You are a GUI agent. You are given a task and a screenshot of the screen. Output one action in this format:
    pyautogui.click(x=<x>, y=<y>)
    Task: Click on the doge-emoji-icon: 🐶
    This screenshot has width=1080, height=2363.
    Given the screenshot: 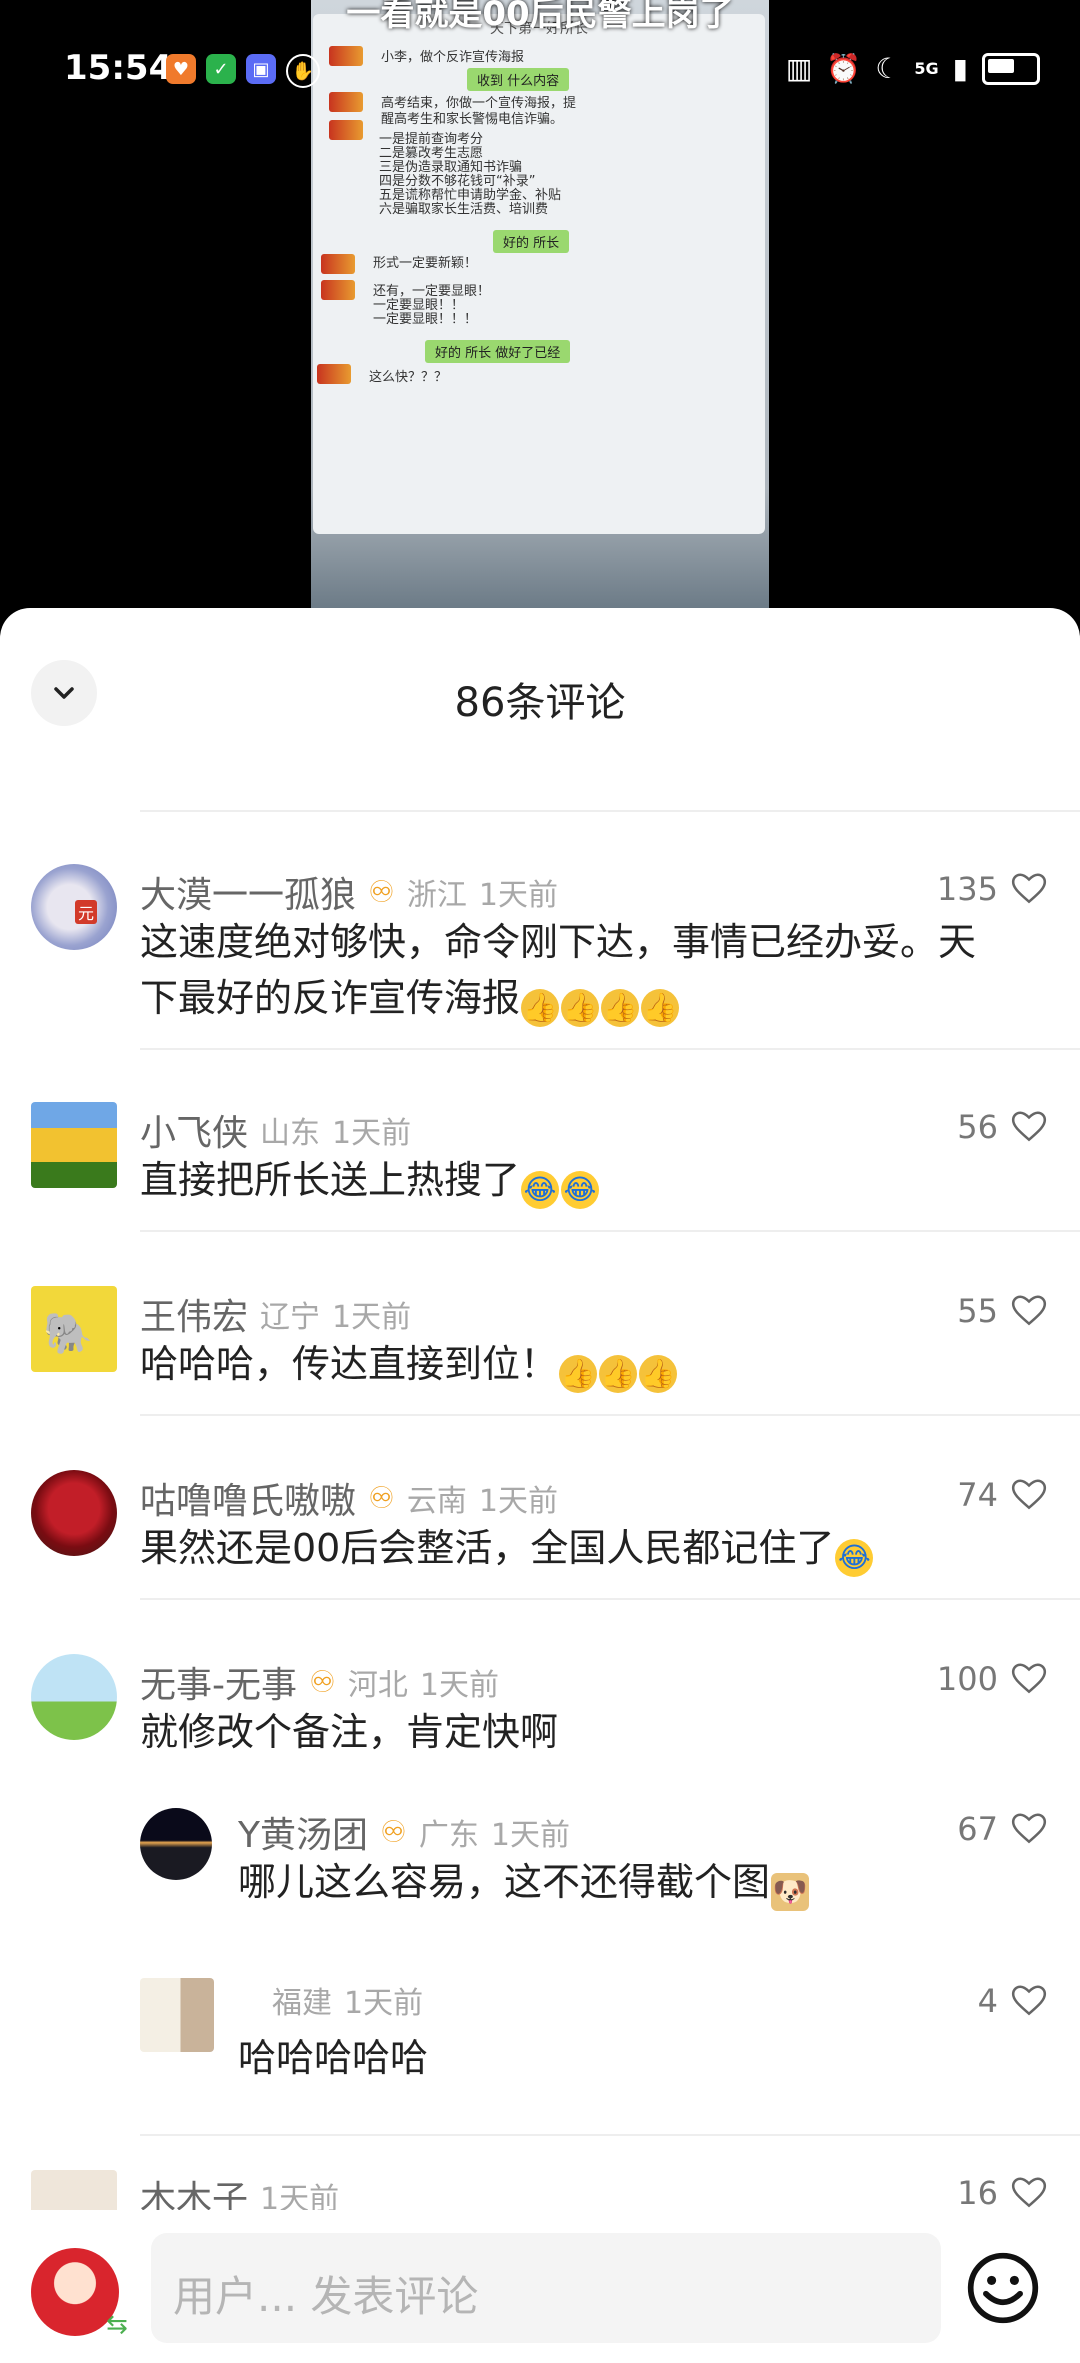 What is the action you would take?
    pyautogui.click(x=790, y=1892)
    